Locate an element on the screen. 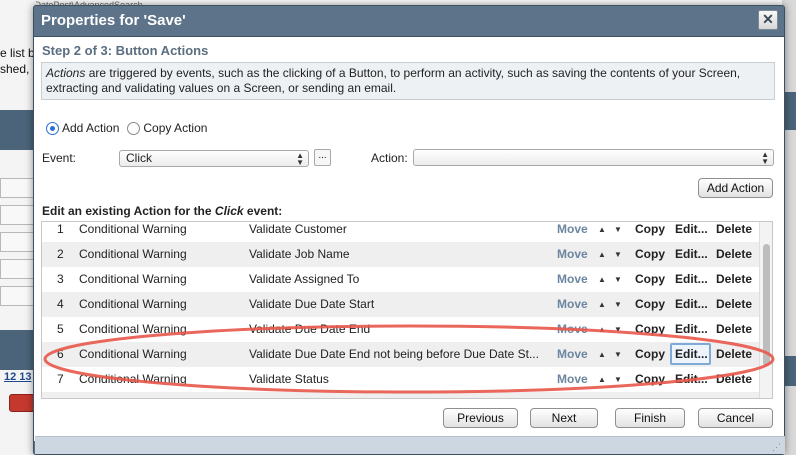 The width and height of the screenshot is (796, 455). table-scrollbar is located at coordinates (765, 310).